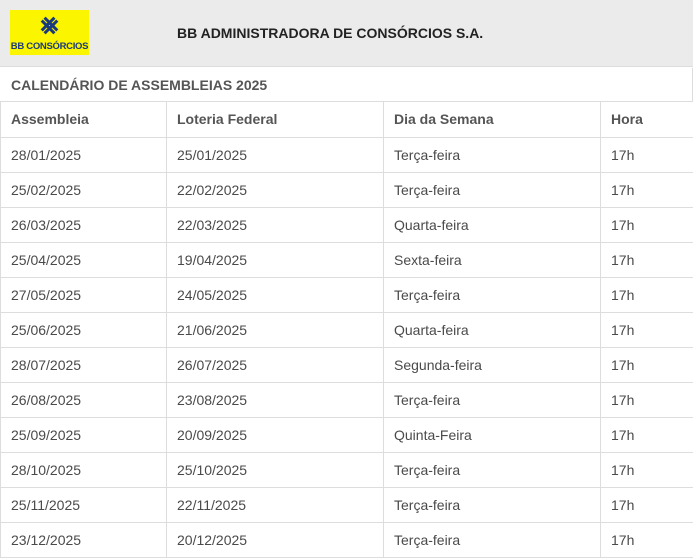 This screenshot has height=560, width=693. What do you see at coordinates (346, 85) in the screenshot?
I see `section-title: CALENDÁRIO DE ASSEMBLEIAS 2025` at bounding box center [346, 85].